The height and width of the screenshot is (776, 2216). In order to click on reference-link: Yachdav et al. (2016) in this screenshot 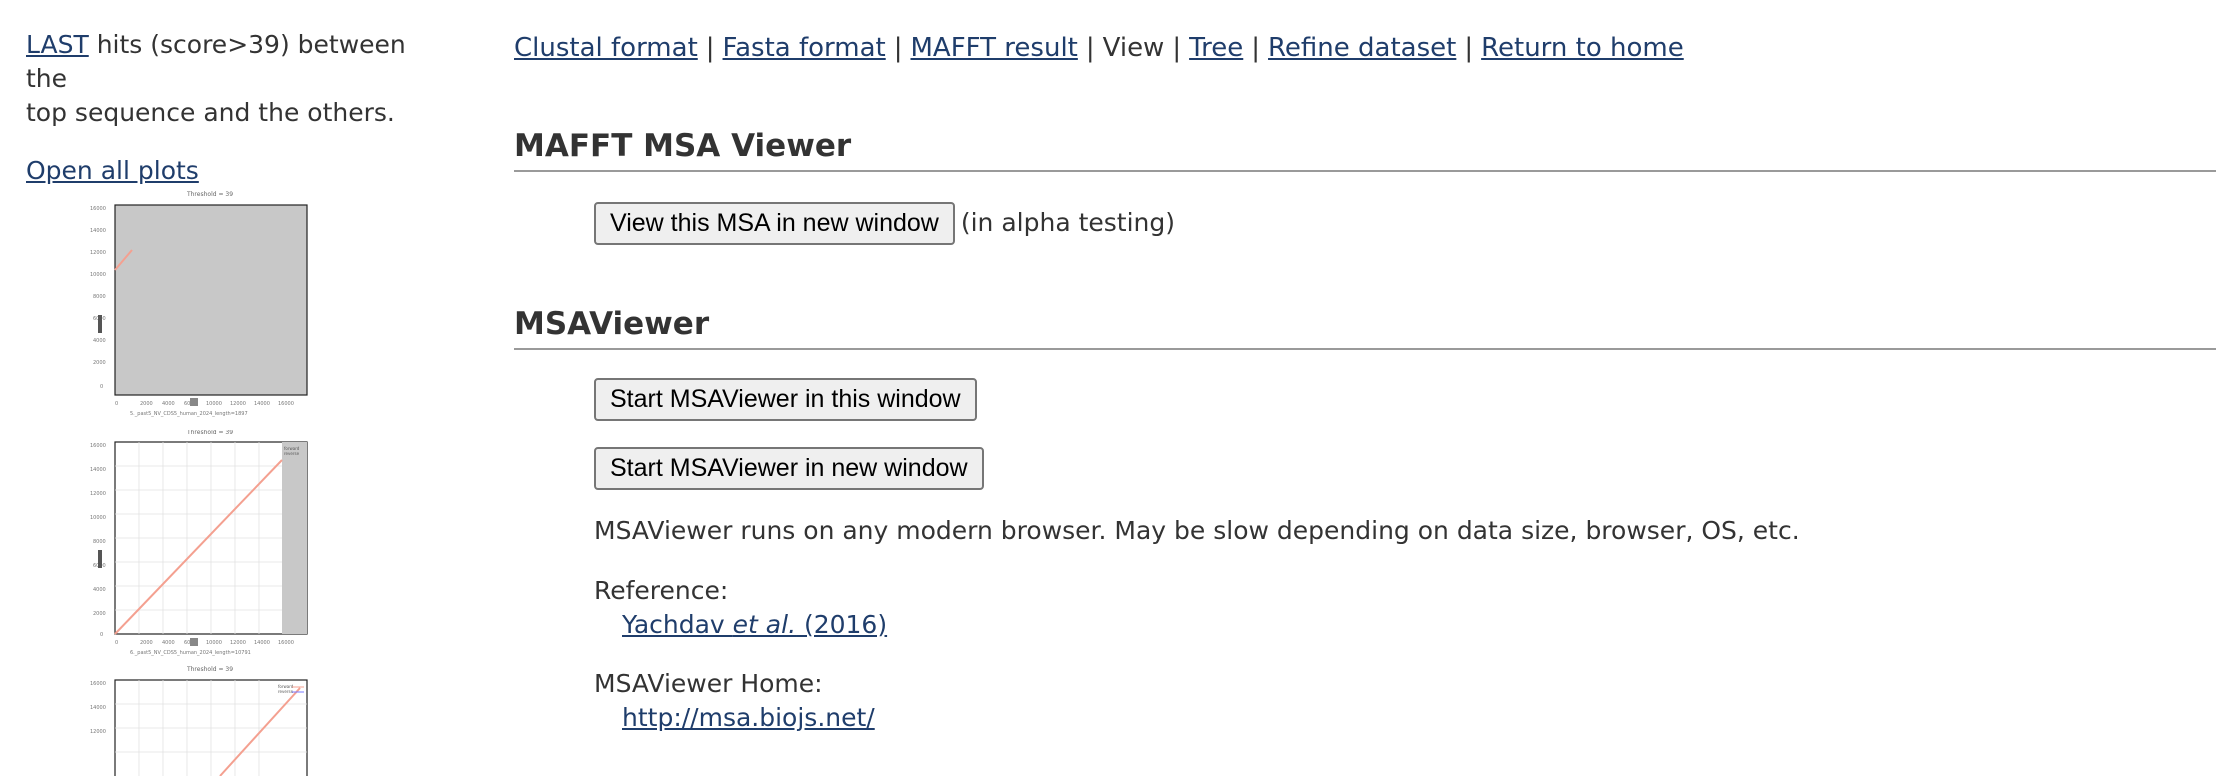, I will do `click(740, 625)`.